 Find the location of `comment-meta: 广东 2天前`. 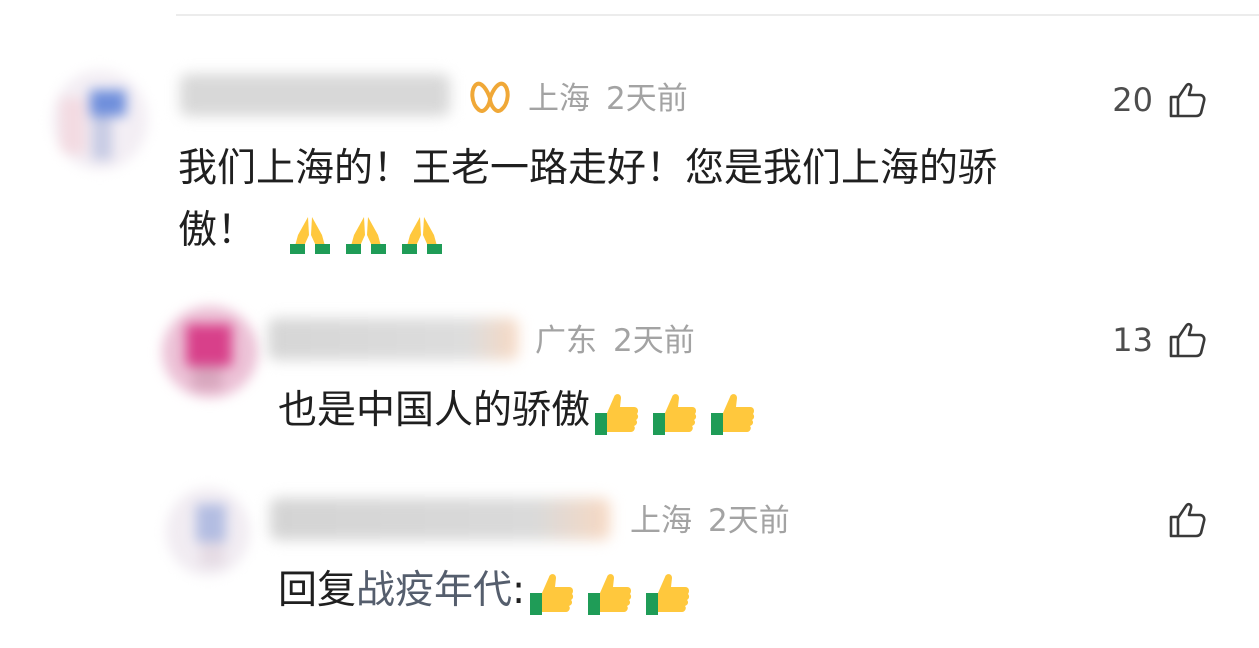

comment-meta: 广东 2天前 is located at coordinates (615, 341).